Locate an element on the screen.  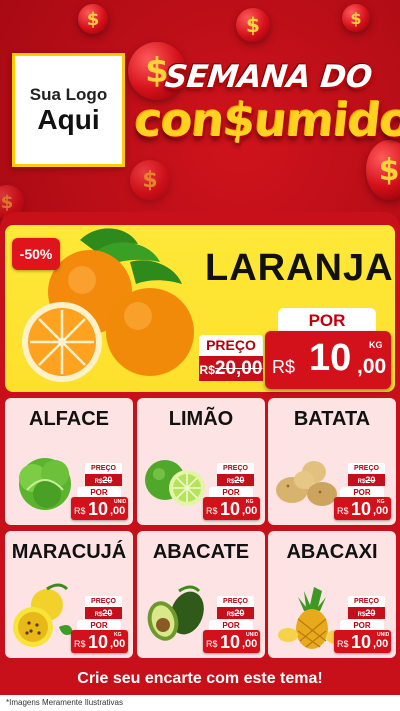
abacaxi-image is located at coordinates (312, 618).